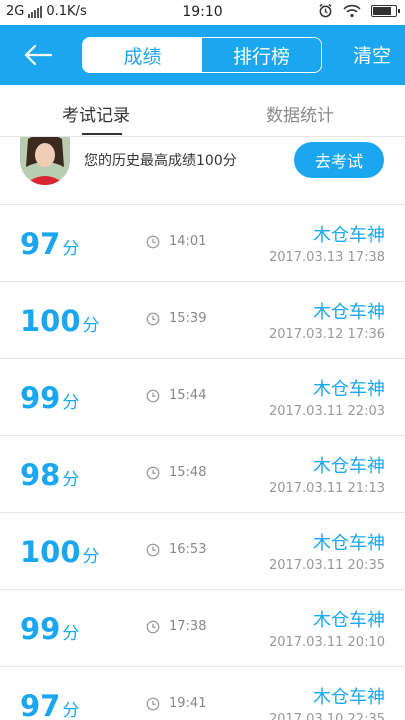 Image resolution: width=405 pixels, height=720 pixels. I want to click on score: 98 分, so click(49, 477).